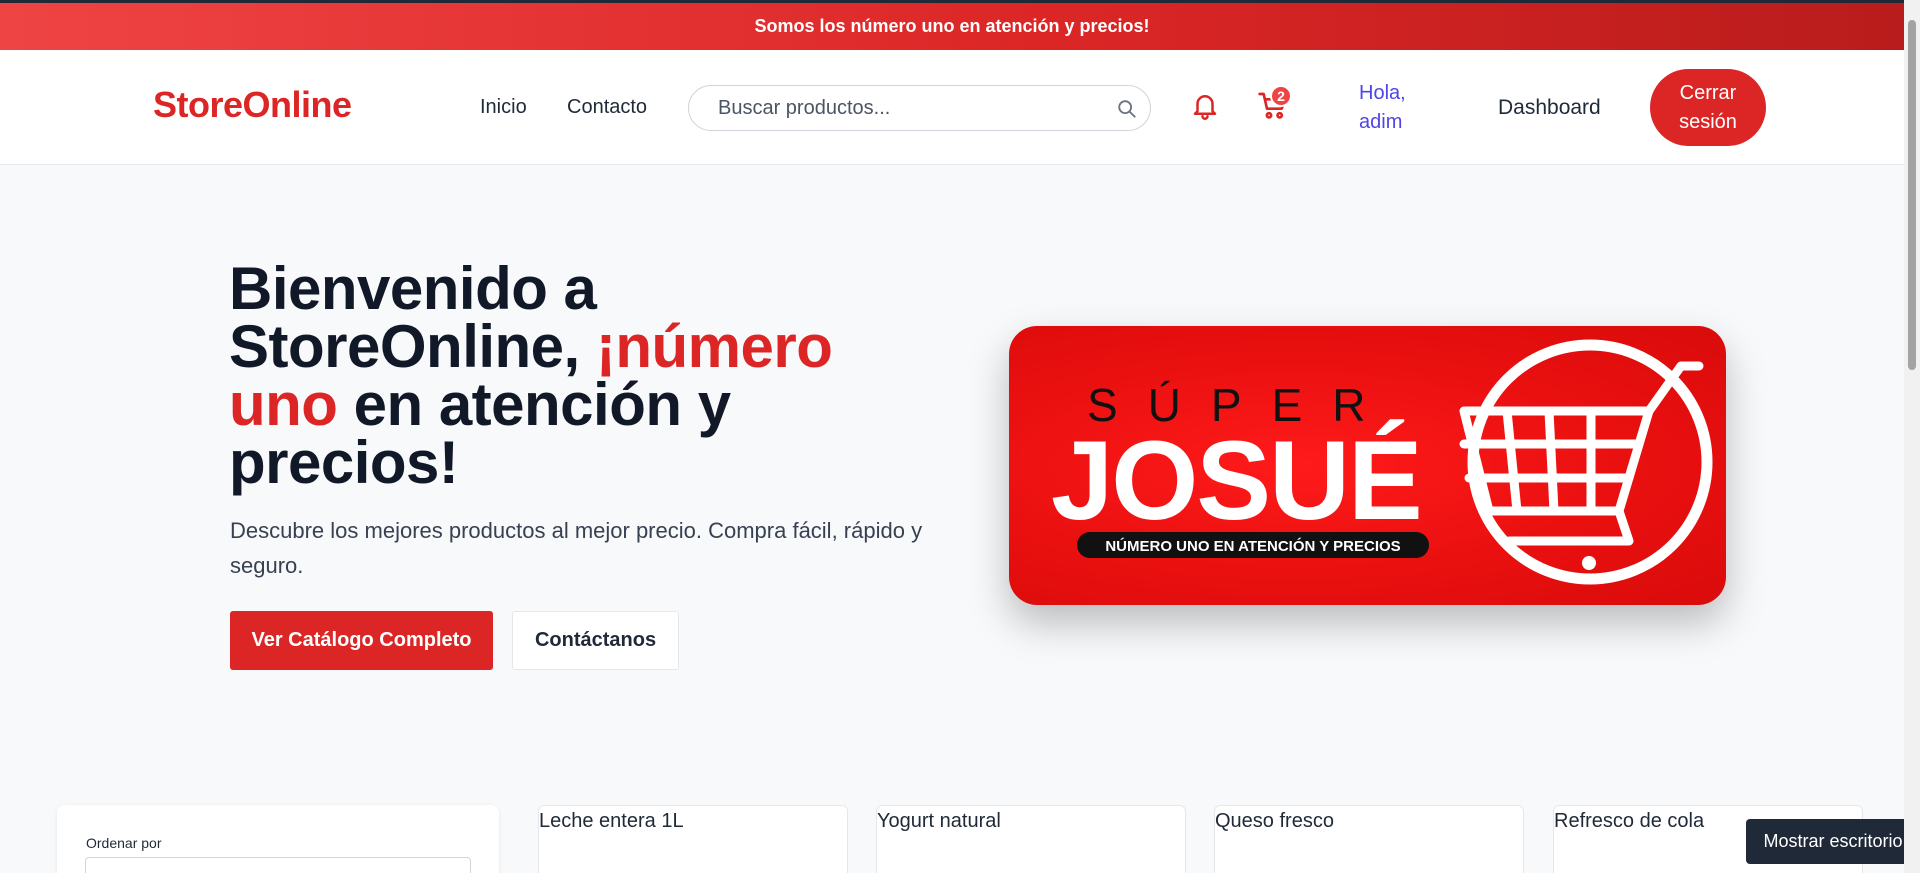 This screenshot has height=873, width=1920. I want to click on logout-button: Cerrar sesión, so click(1708, 107).